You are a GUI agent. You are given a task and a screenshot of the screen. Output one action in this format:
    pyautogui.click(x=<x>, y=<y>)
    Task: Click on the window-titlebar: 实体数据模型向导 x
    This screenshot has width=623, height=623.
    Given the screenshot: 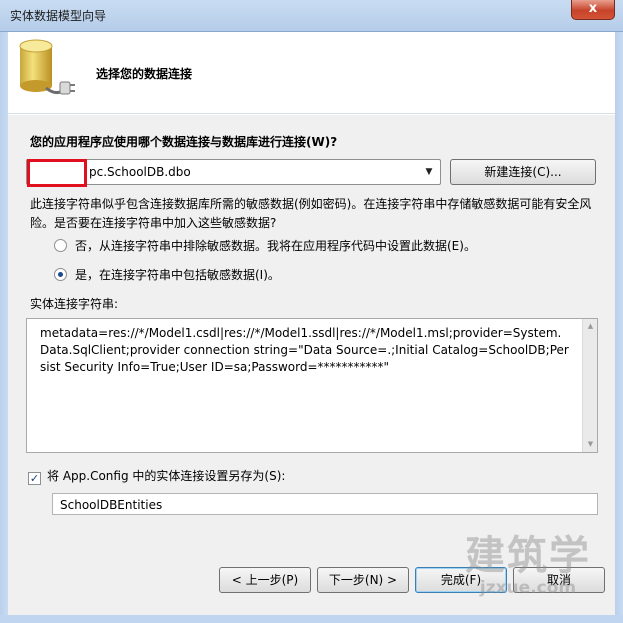 What is the action you would take?
    pyautogui.click(x=311, y=16)
    